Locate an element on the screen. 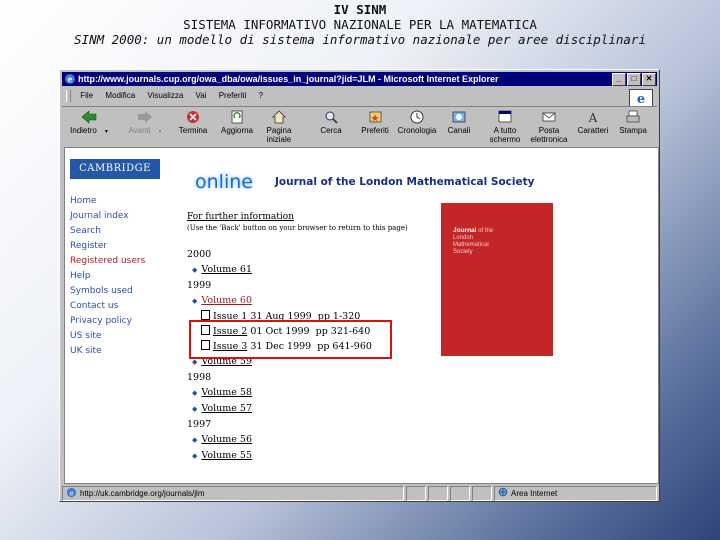 Image resolution: width=720 pixels, height=540 pixels. close-button: ✕ is located at coordinates (649, 79).